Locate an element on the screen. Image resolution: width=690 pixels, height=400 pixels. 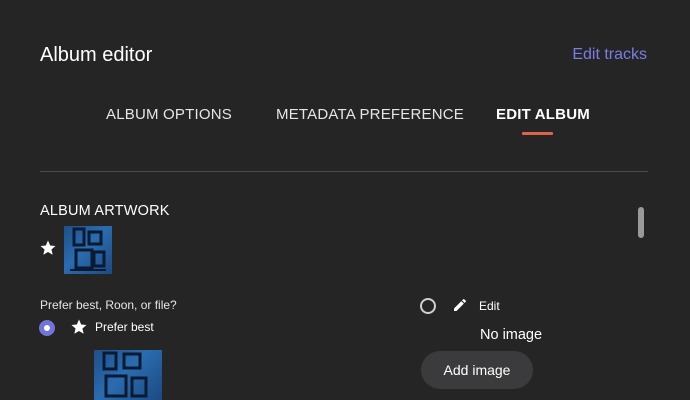
edit-radio is located at coordinates (428, 306).